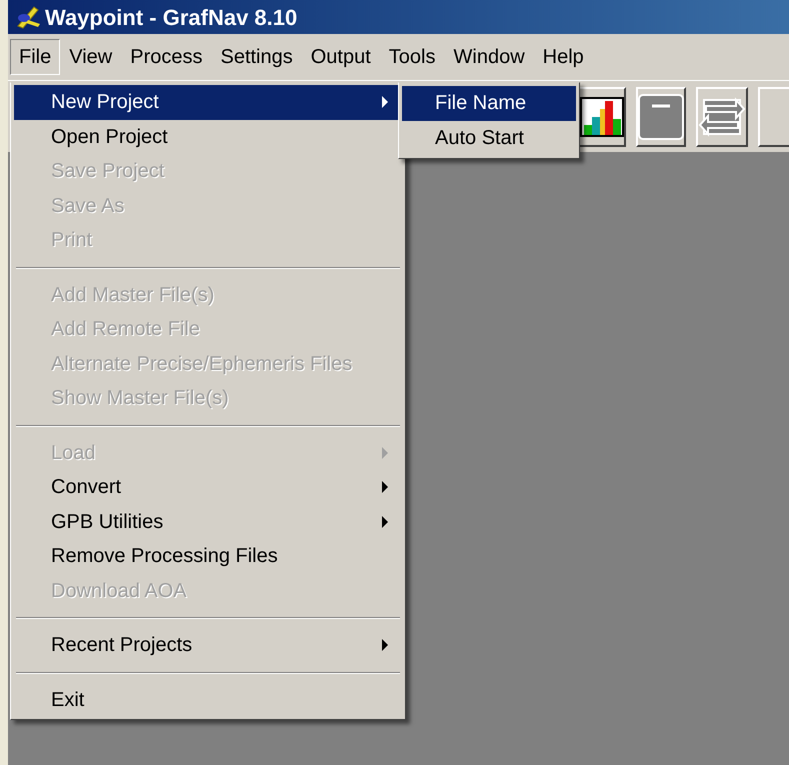 The height and width of the screenshot is (765, 789). Describe the element at coordinates (661, 117) in the screenshot. I see `box-icon` at that location.